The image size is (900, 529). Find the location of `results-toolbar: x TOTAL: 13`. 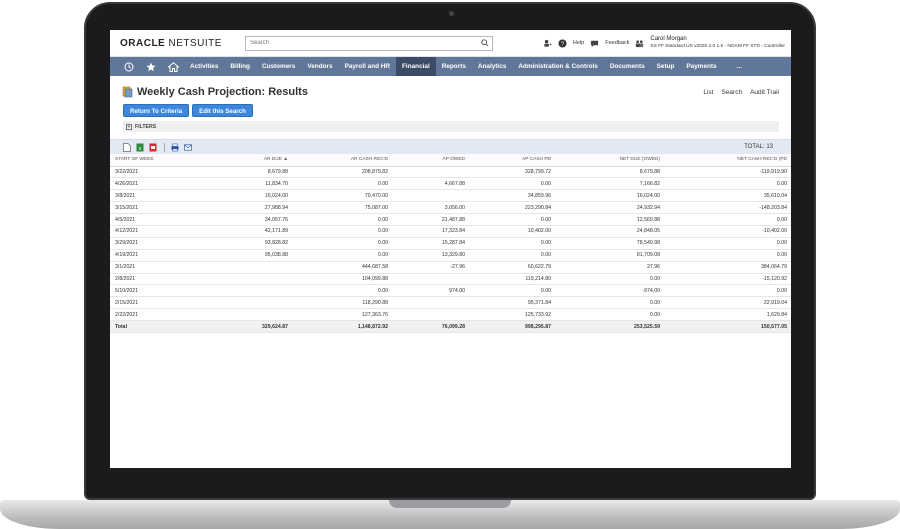

results-toolbar: x TOTAL: 13 is located at coordinates (450, 146).